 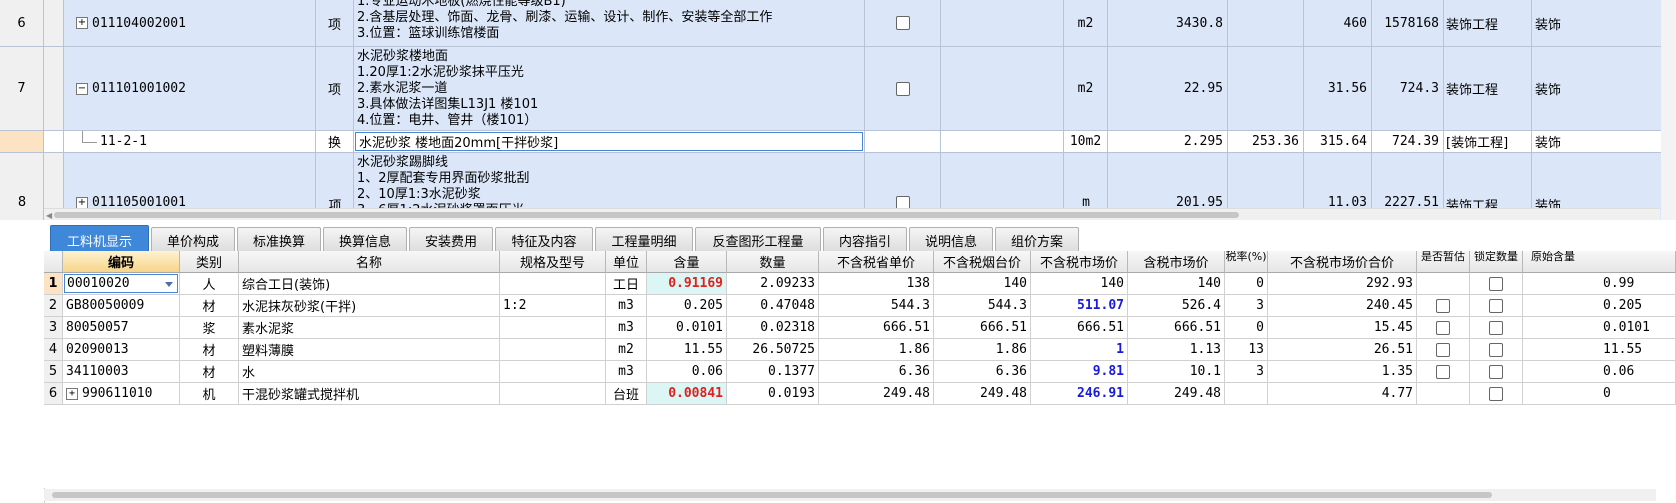 I want to click on market-price-cell: 9.81, so click(x=1079, y=372).